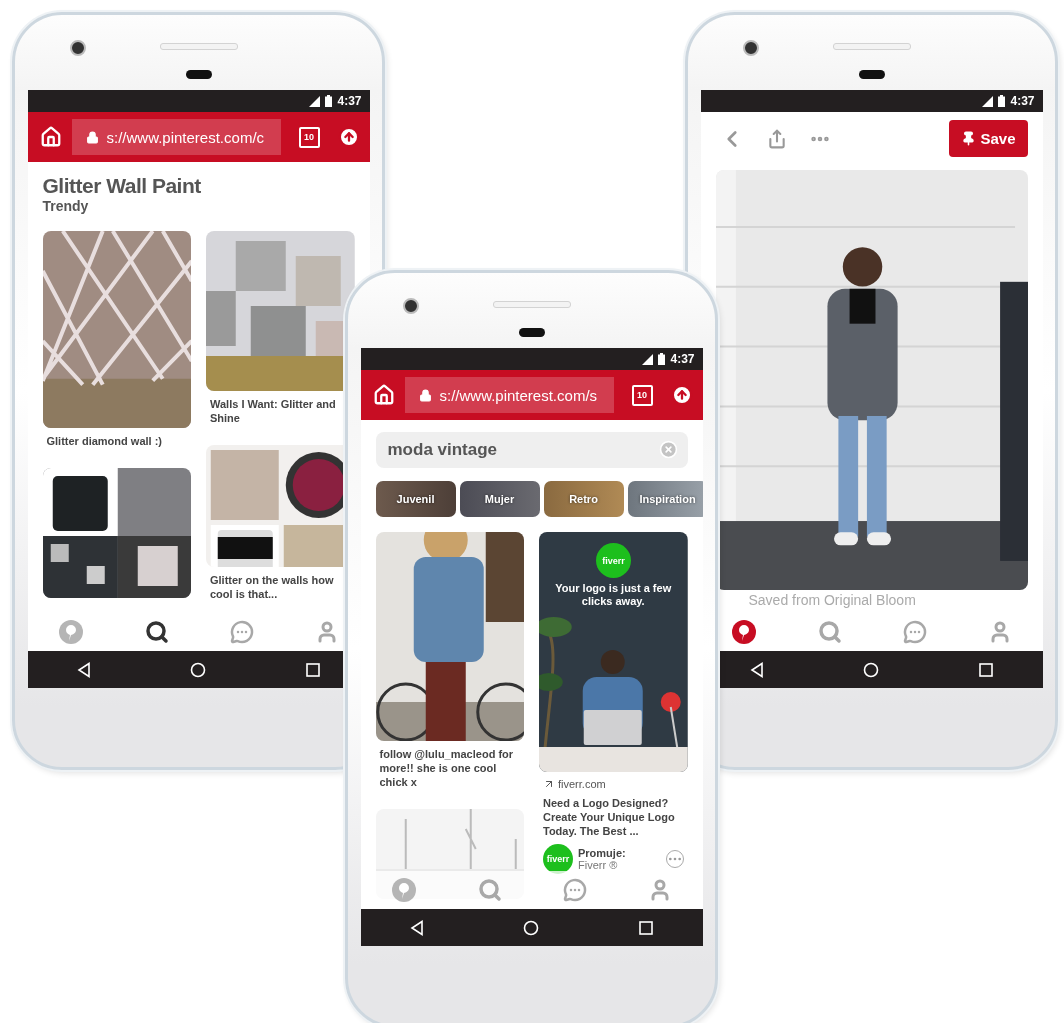 The height and width of the screenshot is (1023, 1064). Describe the element at coordinates (558, 859) in the screenshot. I see `advertiser-avatar: fiverr` at that location.